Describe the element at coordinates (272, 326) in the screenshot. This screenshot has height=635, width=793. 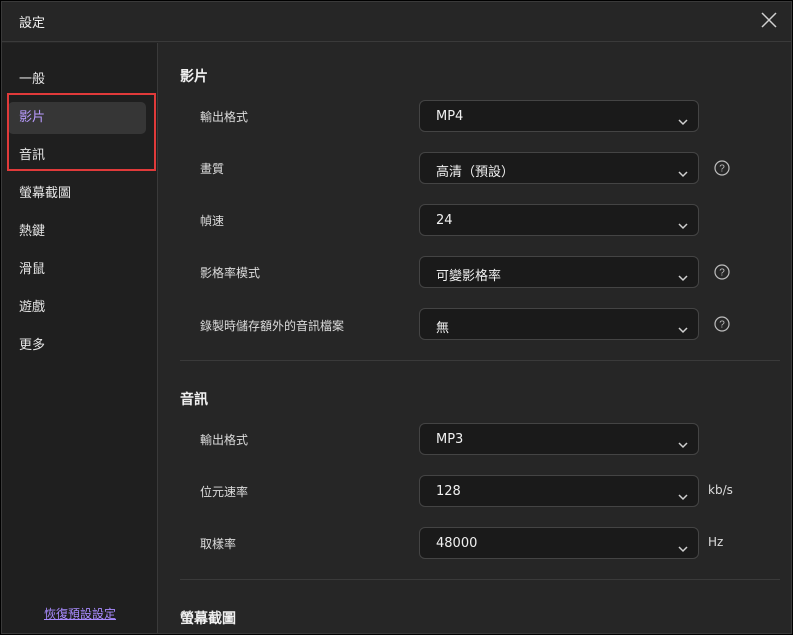
I see `video-extra-audio-label: 錄製時儲存額外的音訊檔案` at that location.